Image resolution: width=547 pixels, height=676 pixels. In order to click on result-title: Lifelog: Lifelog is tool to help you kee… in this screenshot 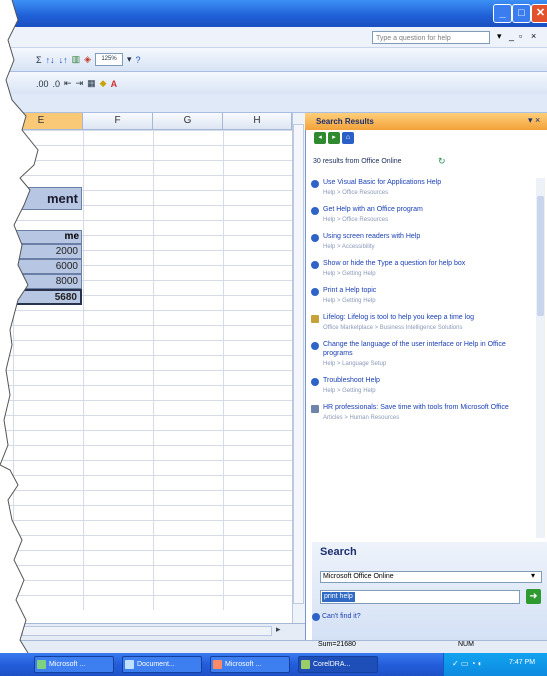, I will do `click(398, 317)`.